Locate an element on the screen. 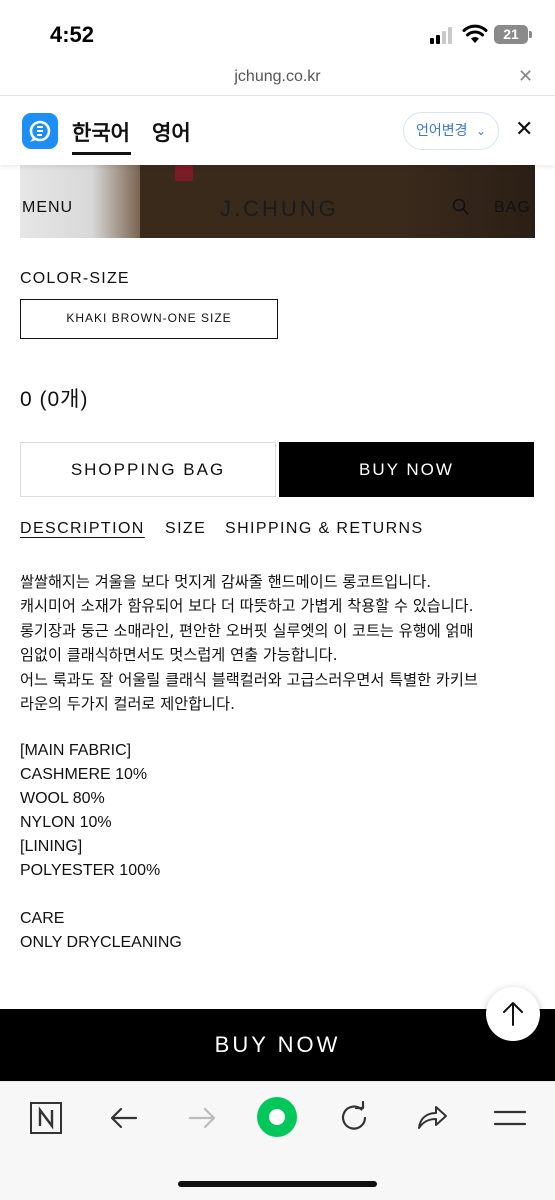 This screenshot has height=1200, width=555. site-logo: J.CHUNG is located at coordinates (279, 209).